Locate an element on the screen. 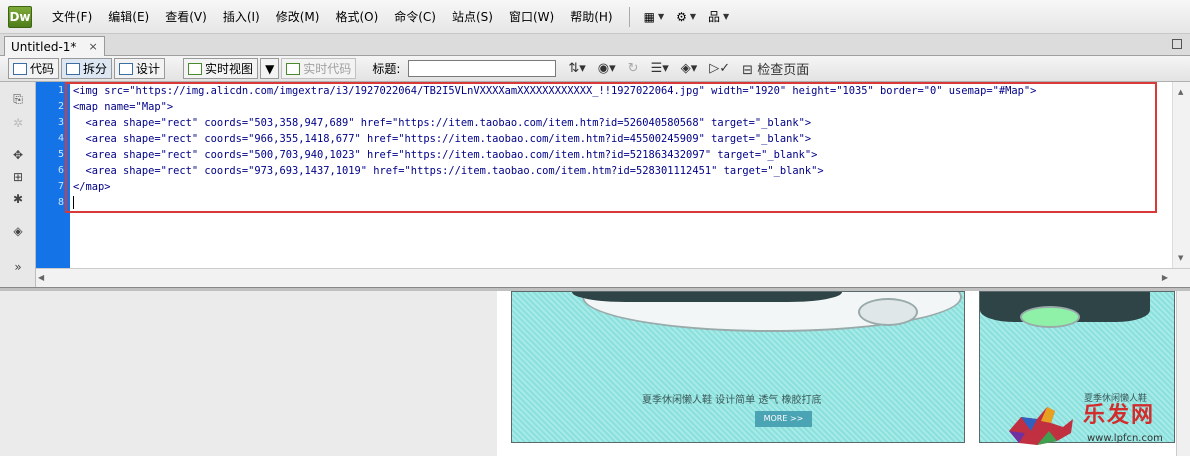  split-view-label: 拆分 is located at coordinates (95, 69).